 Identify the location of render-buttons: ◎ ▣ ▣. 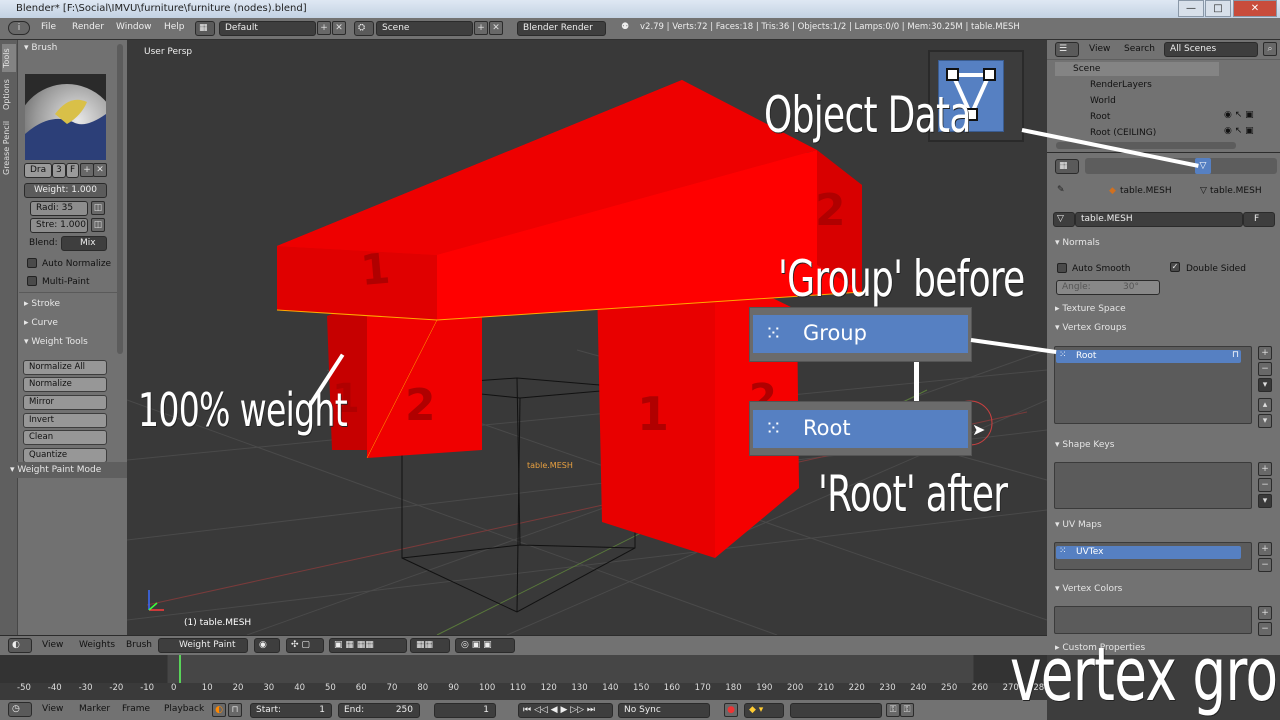
(485, 645).